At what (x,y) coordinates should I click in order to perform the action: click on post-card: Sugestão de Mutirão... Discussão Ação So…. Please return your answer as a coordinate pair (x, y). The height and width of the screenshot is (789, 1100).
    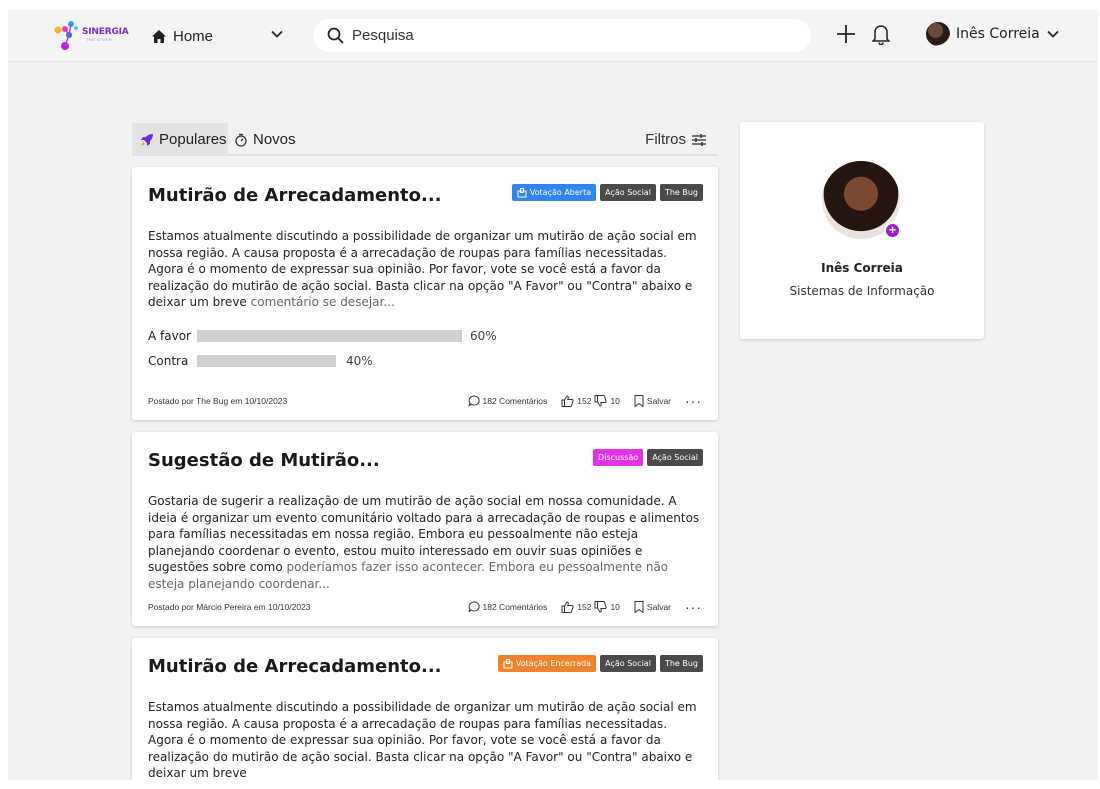
    Looking at the image, I should click on (425, 529).